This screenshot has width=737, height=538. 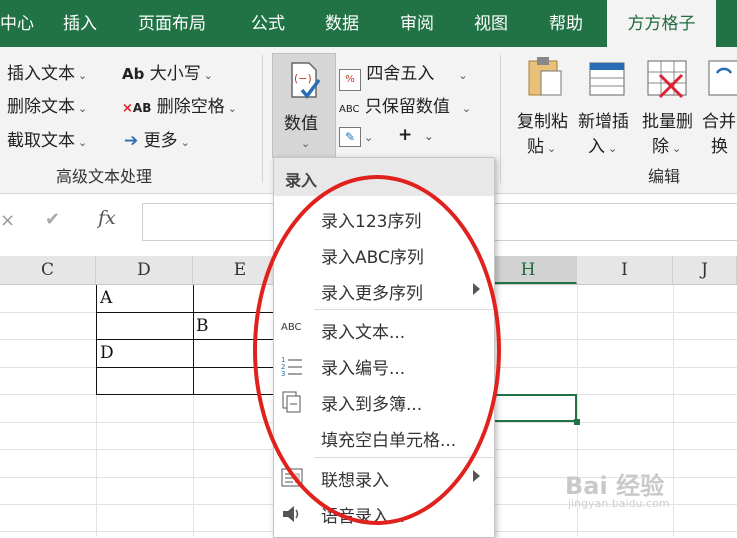 What do you see at coordinates (476, 476) in the screenshot?
I see `submenu-arrow-icon` at bounding box center [476, 476].